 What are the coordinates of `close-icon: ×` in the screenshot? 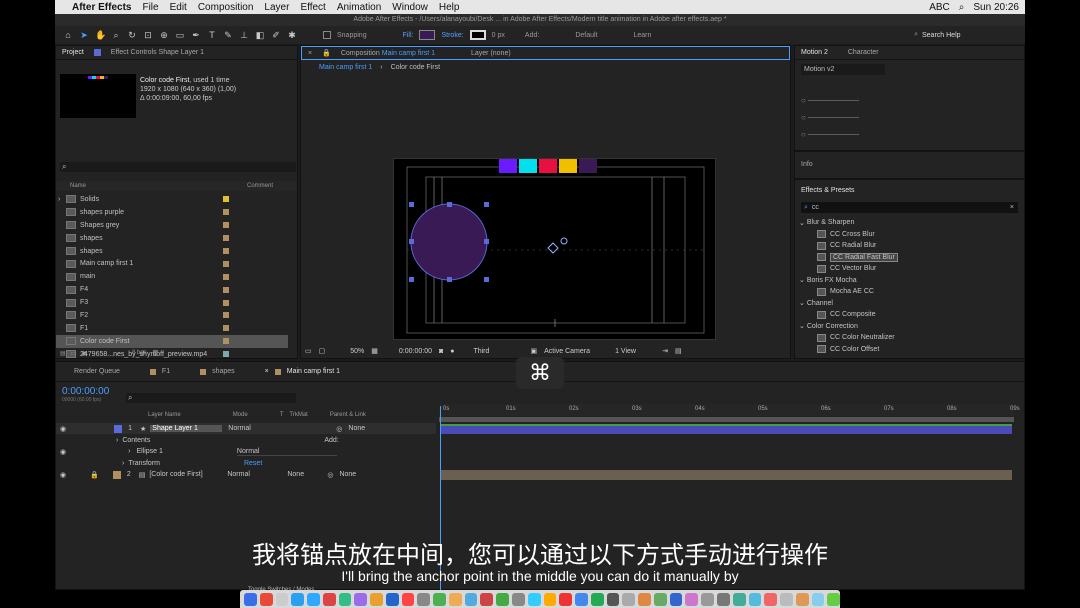 It's located at (267, 371).